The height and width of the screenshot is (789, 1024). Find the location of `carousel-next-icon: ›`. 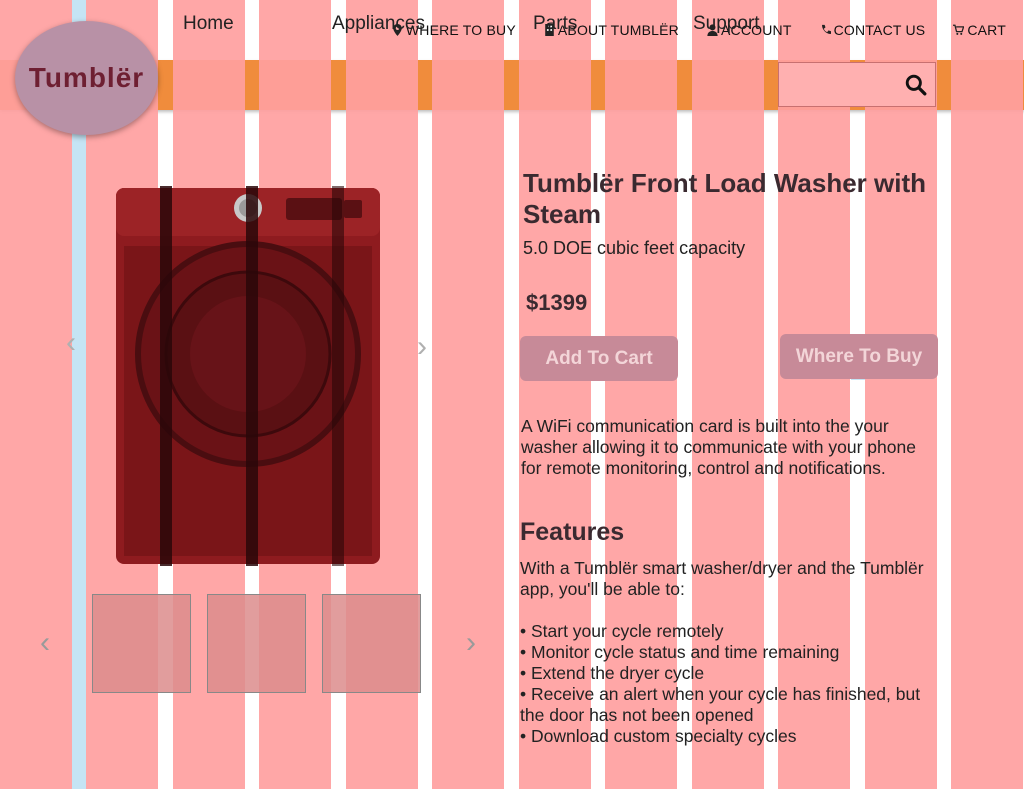

carousel-next-icon: › is located at coordinates (422, 347).